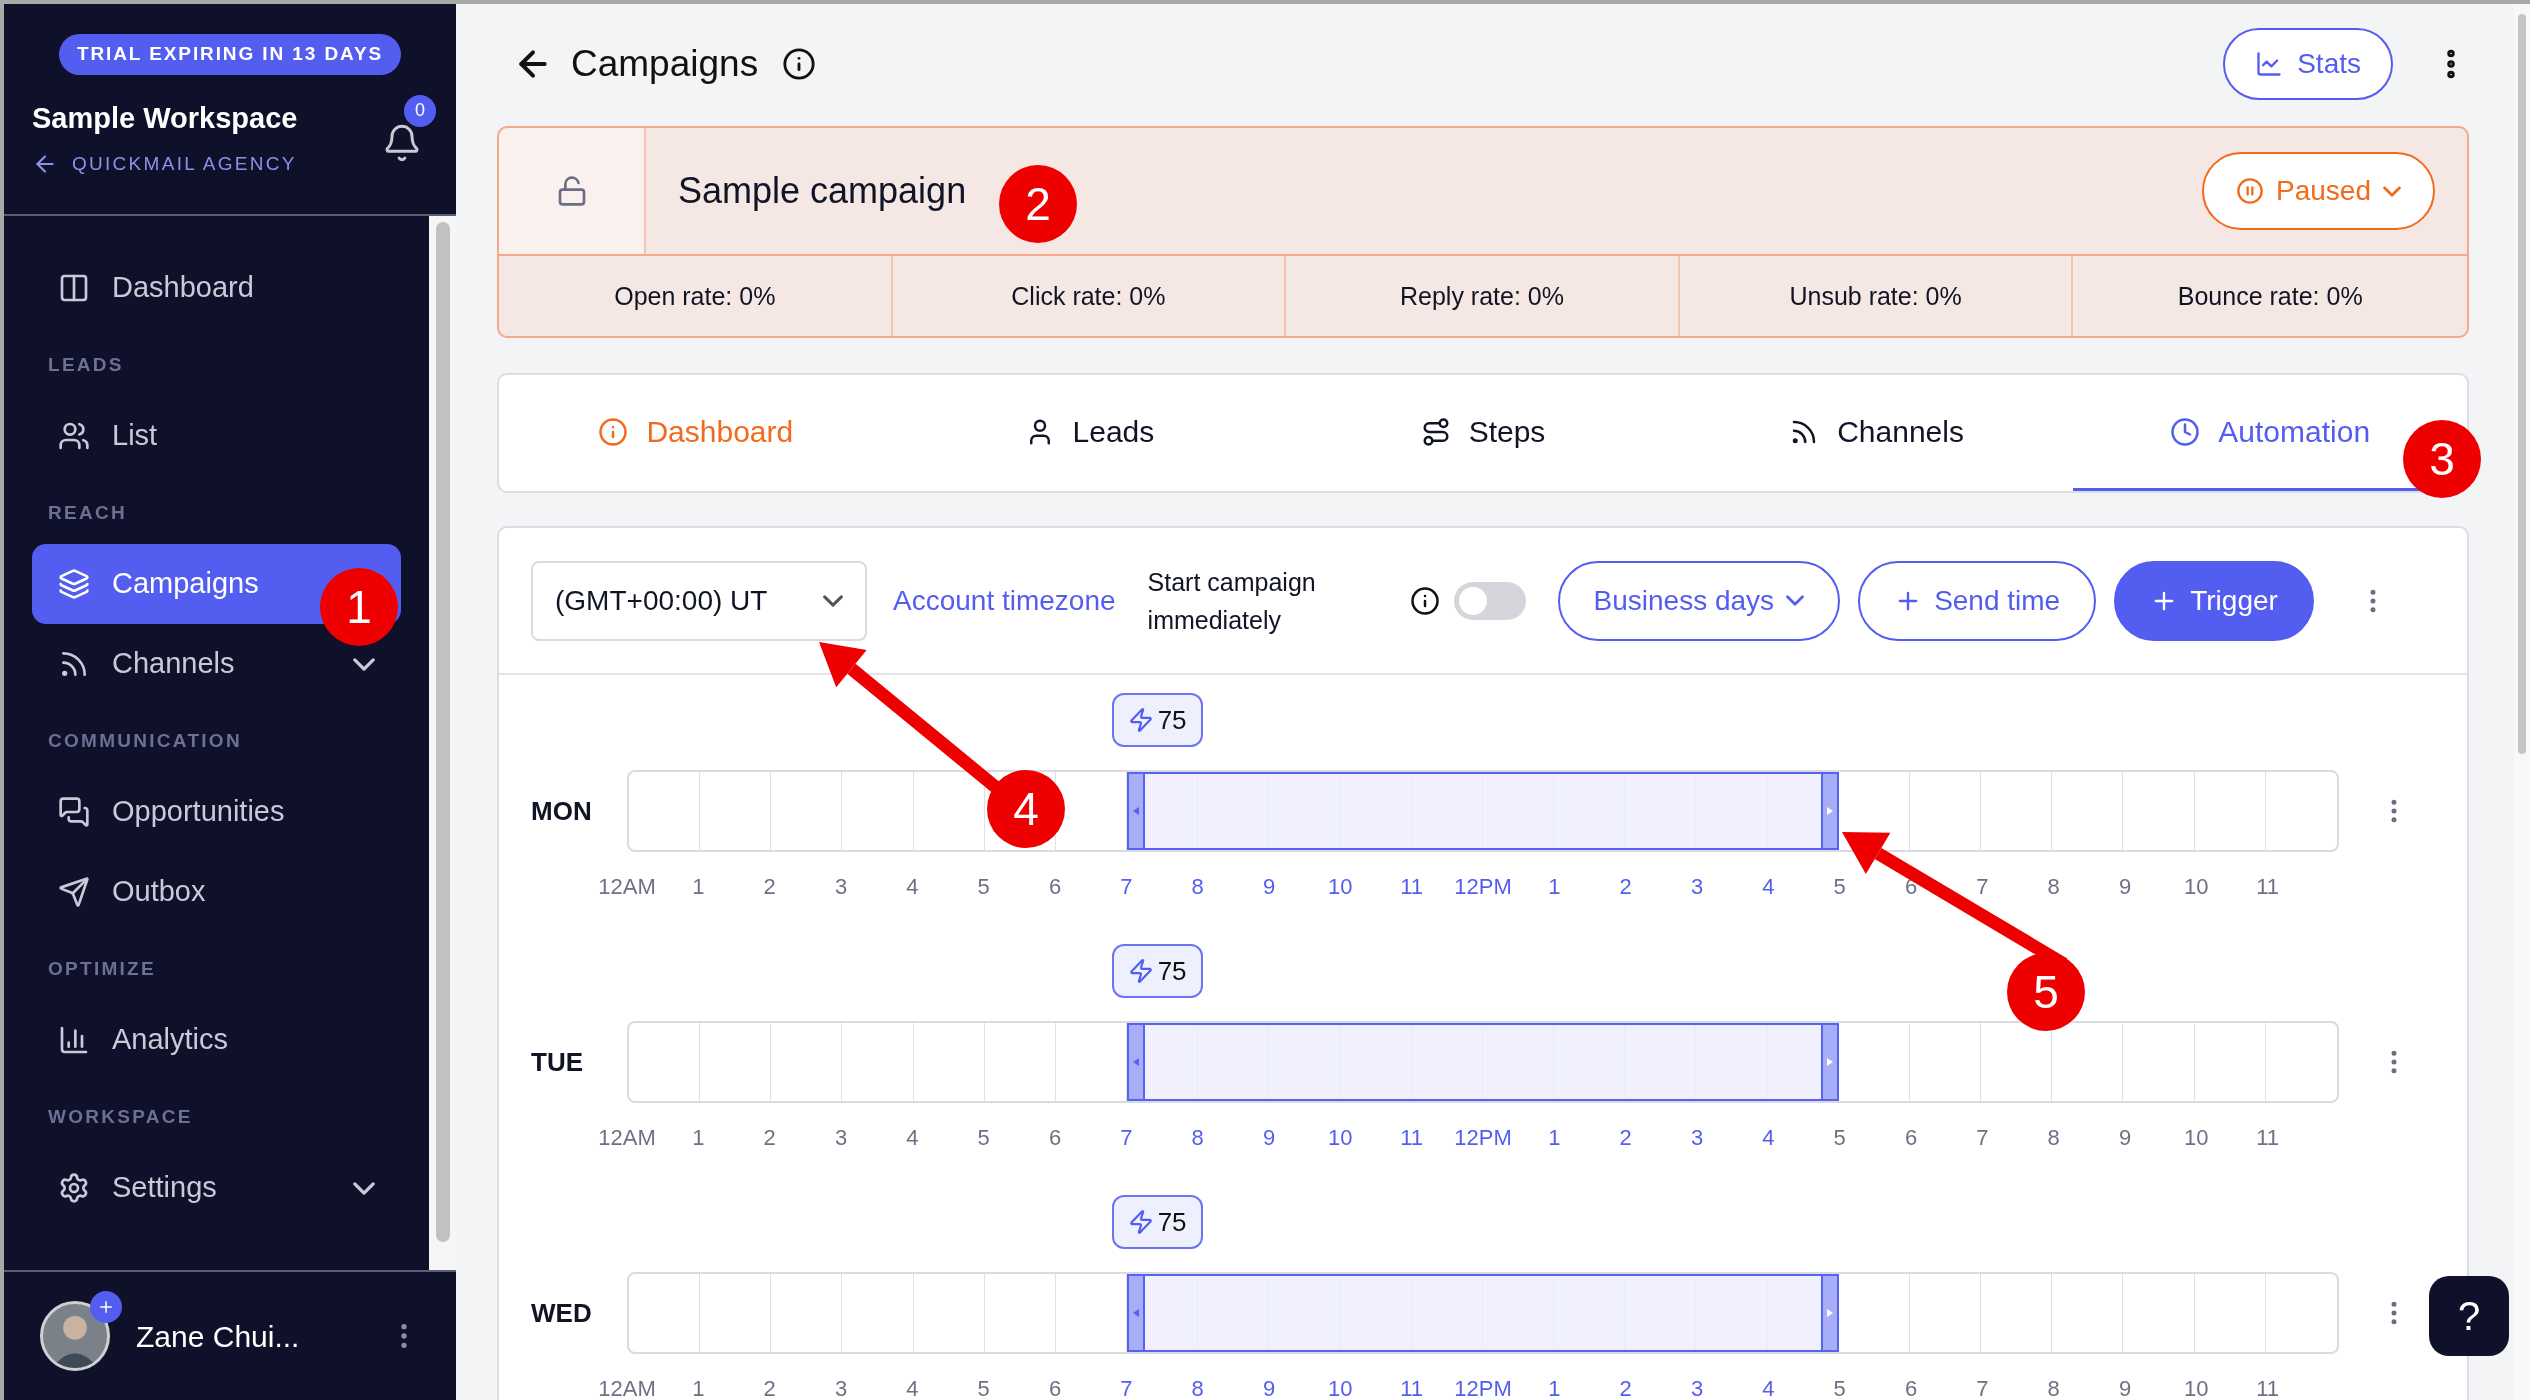 Image resolution: width=2530 pixels, height=1400 pixels. What do you see at coordinates (216, 436) in the screenshot?
I see `sidebar-item: List` at bounding box center [216, 436].